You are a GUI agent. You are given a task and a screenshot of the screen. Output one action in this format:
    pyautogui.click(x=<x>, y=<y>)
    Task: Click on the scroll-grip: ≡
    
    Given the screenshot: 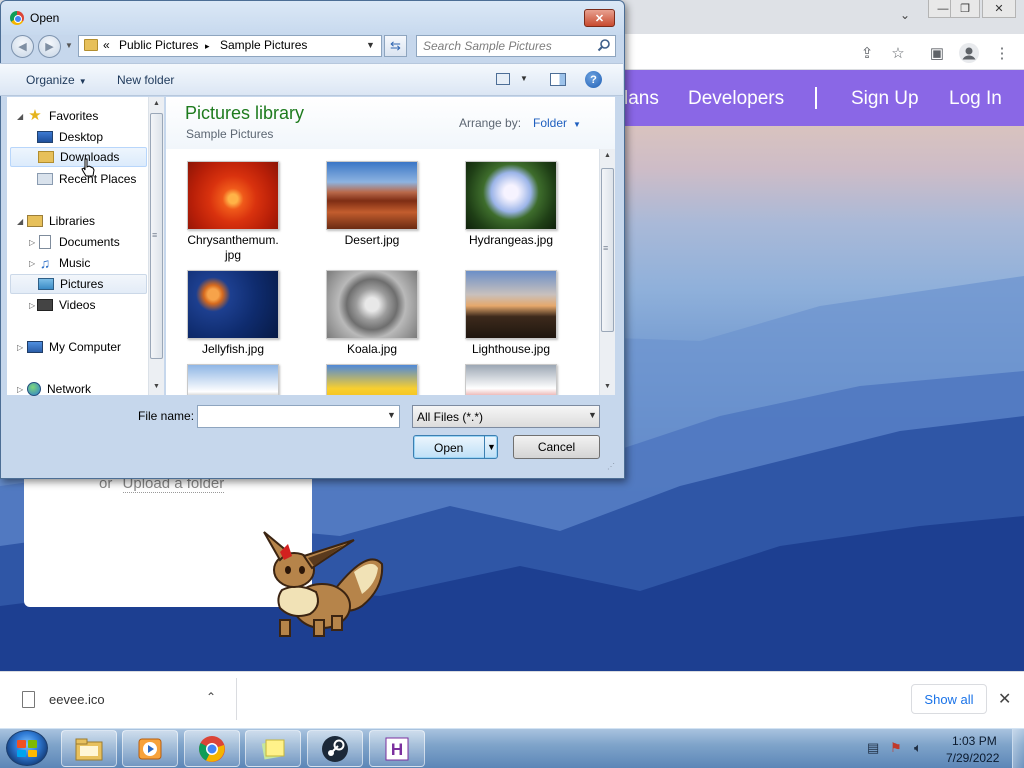 What is the action you would take?
    pyautogui.click(x=606, y=248)
    